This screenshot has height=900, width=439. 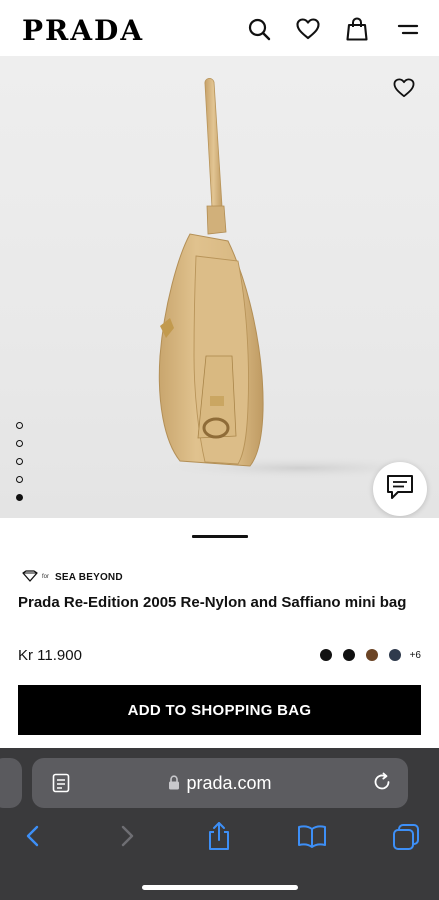 I want to click on shopping-bag-icon, so click(x=357, y=29).